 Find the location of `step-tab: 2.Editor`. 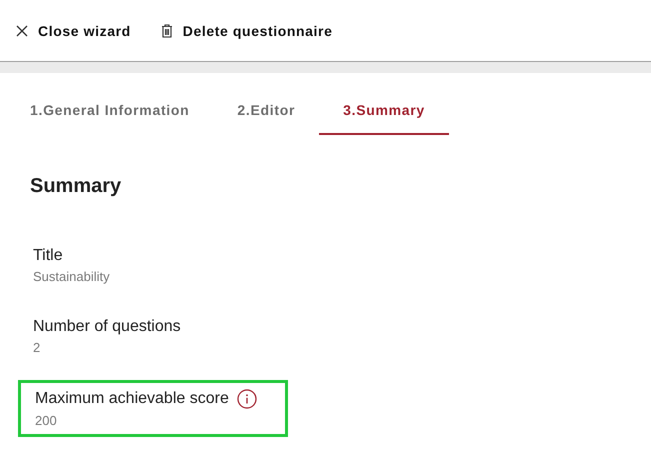

step-tab: 2.Editor is located at coordinates (266, 113).